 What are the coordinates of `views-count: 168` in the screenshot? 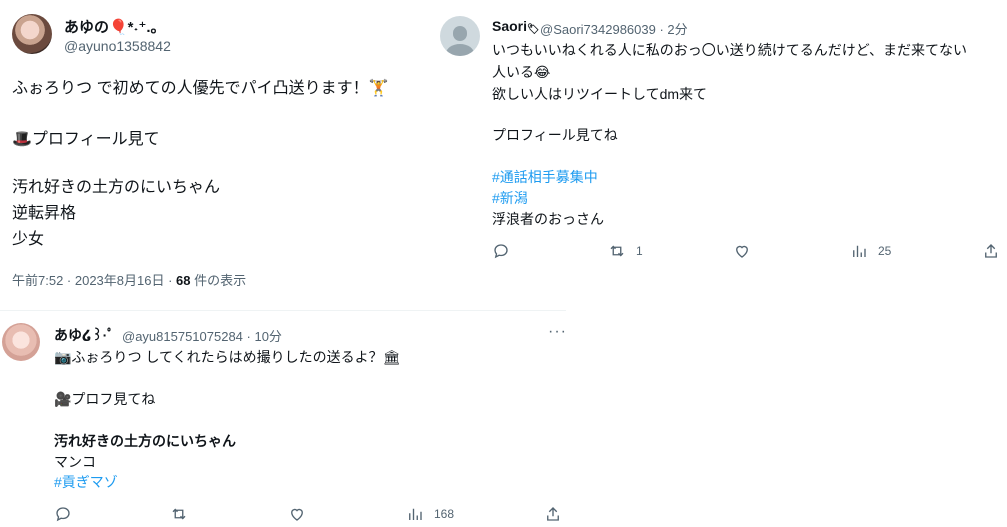 It's located at (444, 514).